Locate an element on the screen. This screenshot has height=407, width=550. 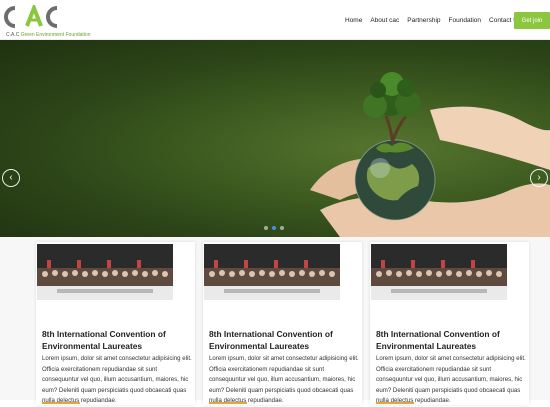
nav-partnership: Partnership is located at coordinates (423, 20).